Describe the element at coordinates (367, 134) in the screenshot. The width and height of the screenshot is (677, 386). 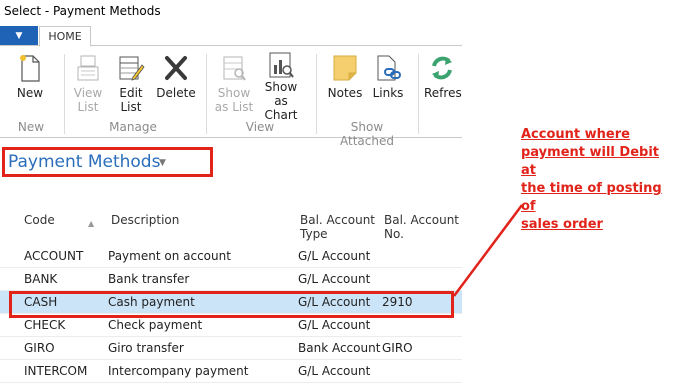
I see `group-label-show-attached: Show Attached` at that location.